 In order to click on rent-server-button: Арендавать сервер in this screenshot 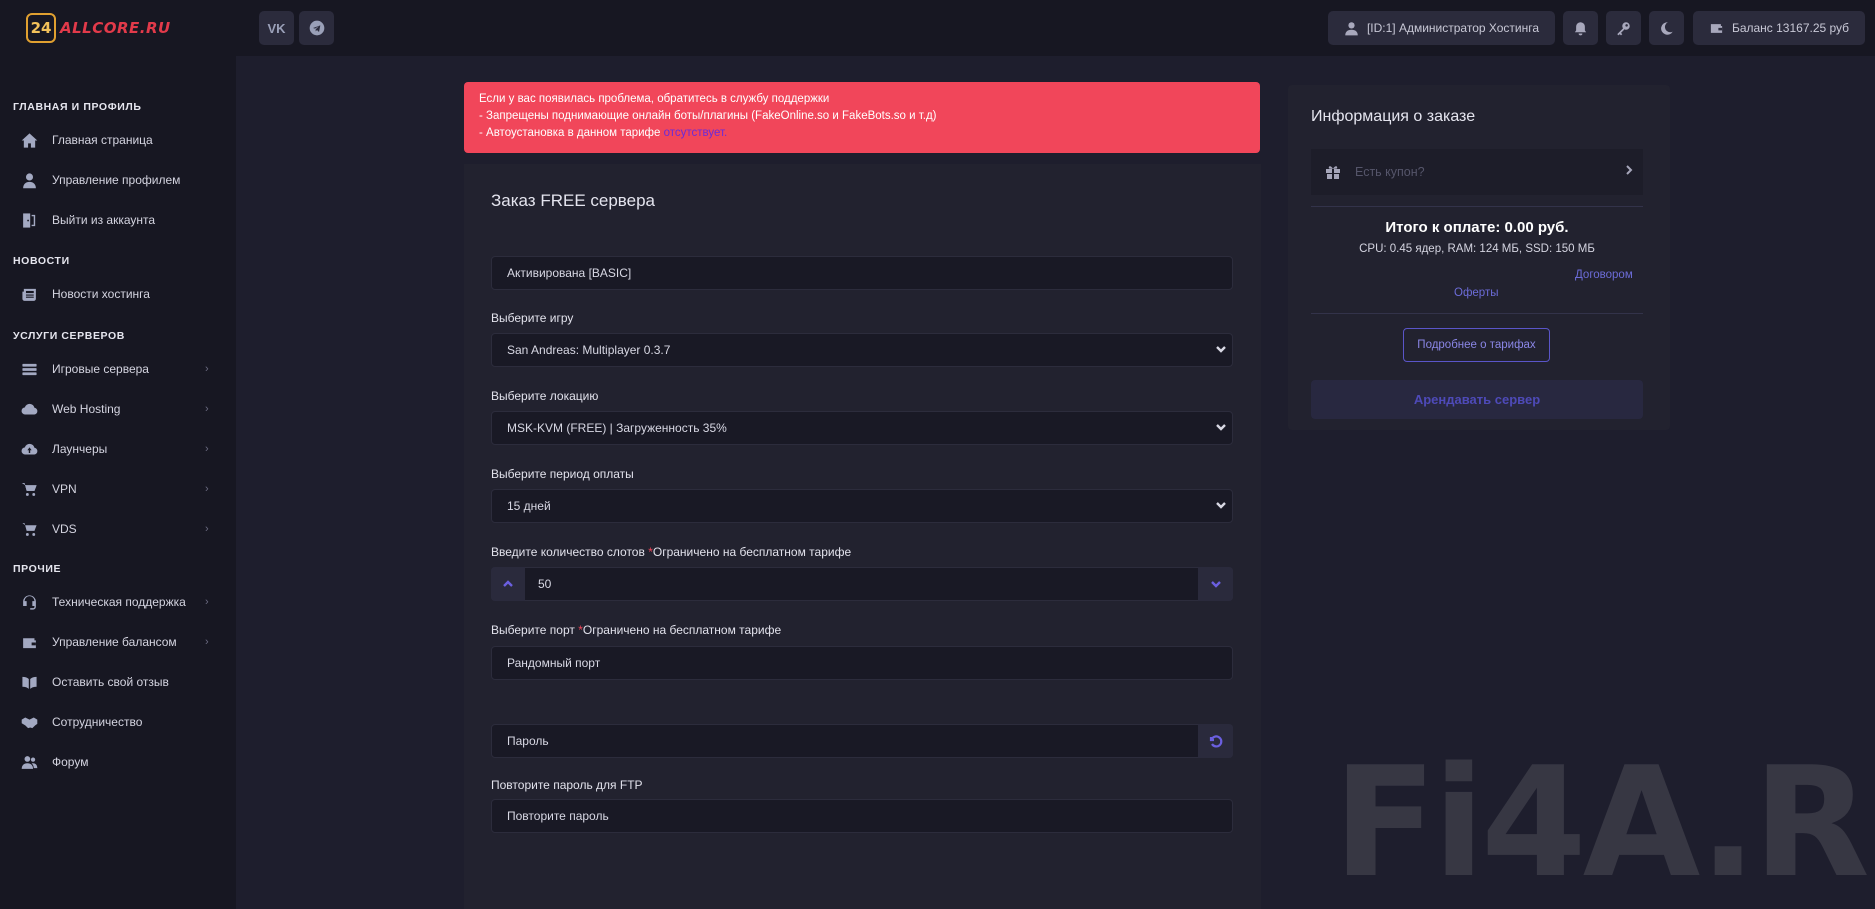, I will do `click(1477, 399)`.